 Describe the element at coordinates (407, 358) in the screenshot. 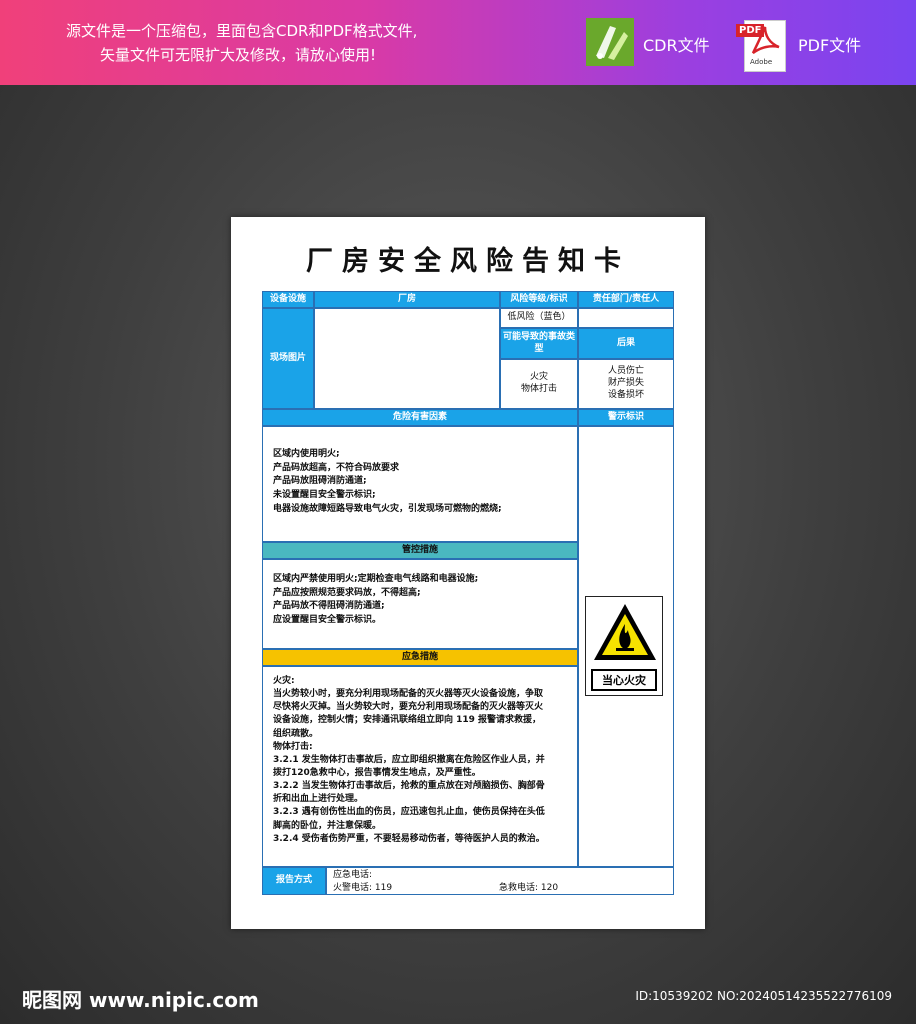

I see `site-photo-area` at that location.